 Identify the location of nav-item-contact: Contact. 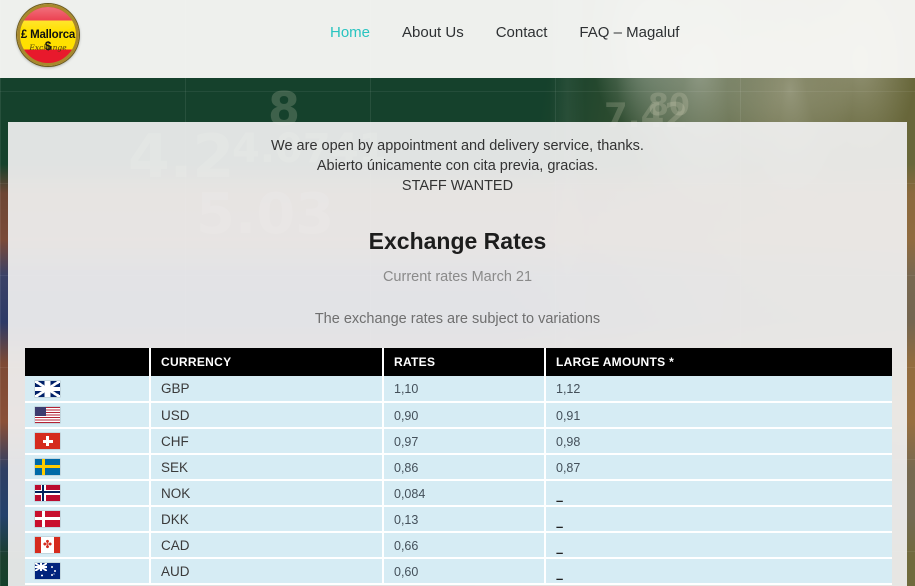
(522, 32).